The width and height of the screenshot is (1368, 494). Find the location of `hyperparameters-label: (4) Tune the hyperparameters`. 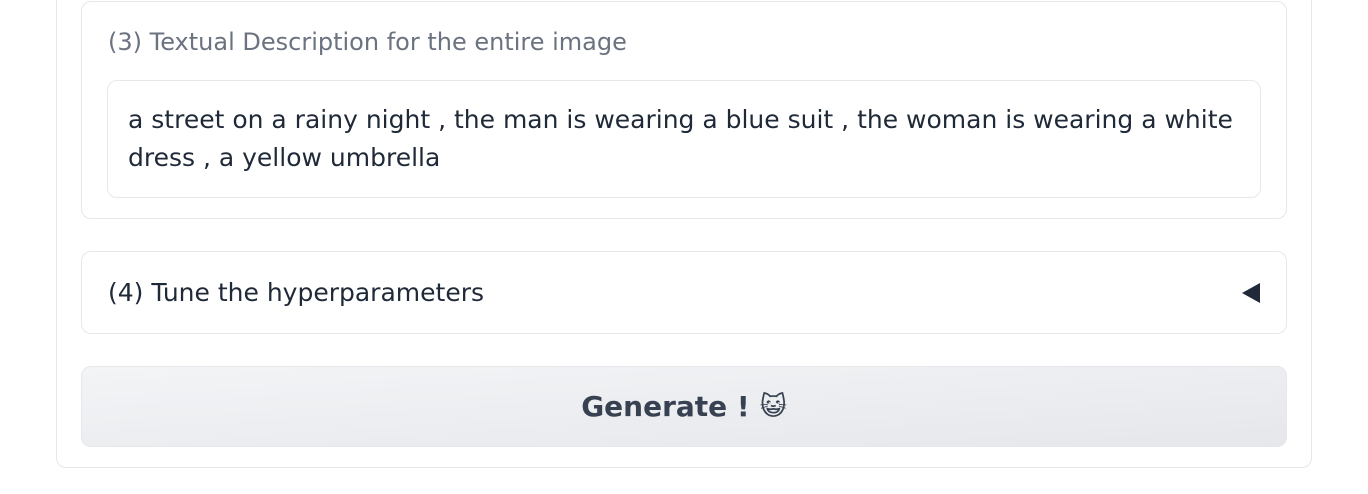

hyperparameters-label: (4) Tune the hyperparameters is located at coordinates (296, 292).